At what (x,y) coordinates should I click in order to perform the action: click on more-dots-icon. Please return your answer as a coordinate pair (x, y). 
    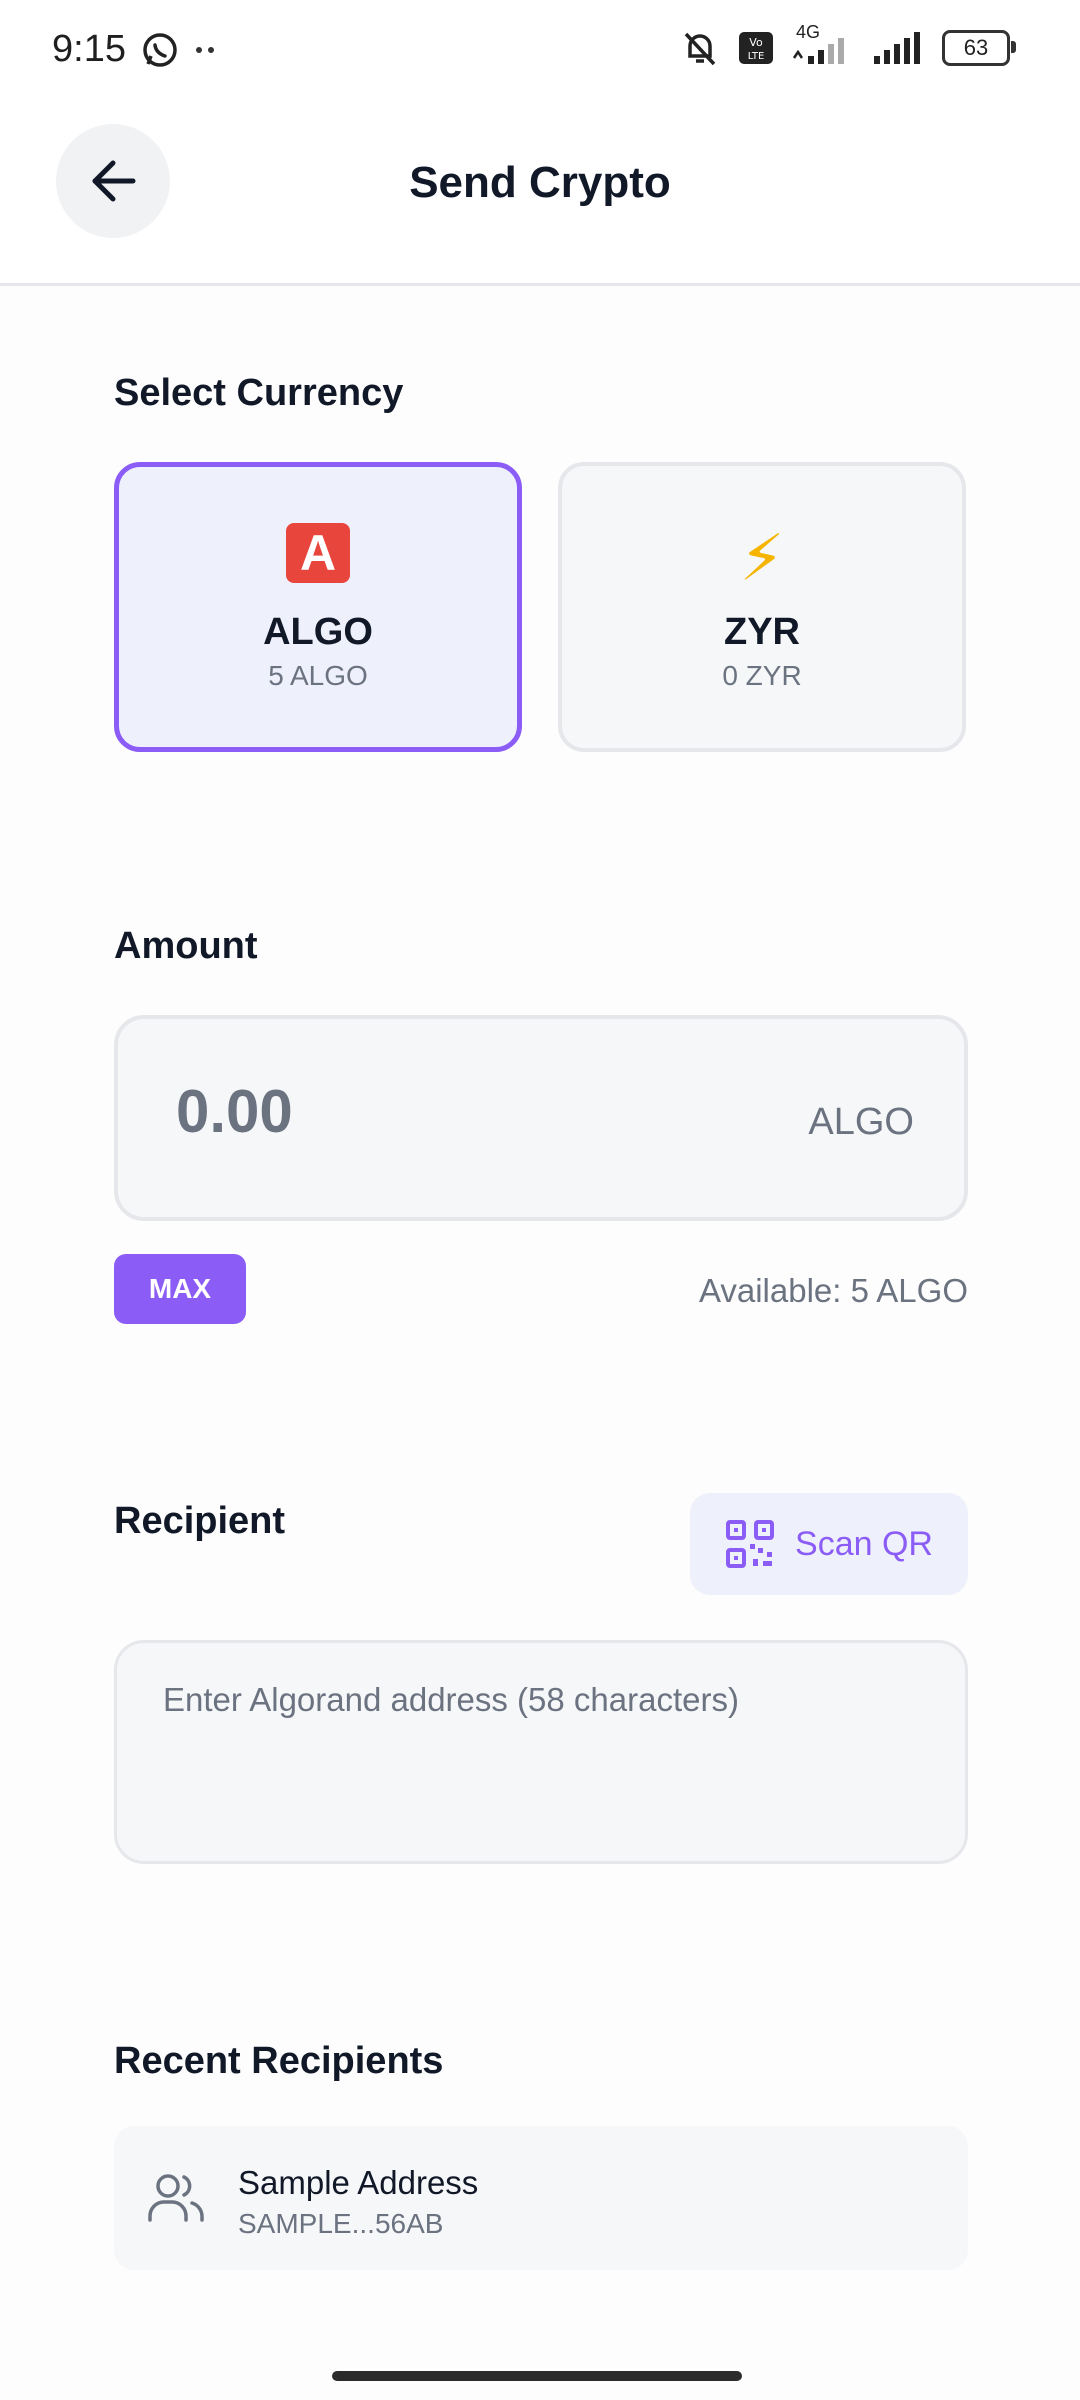
    Looking at the image, I should click on (205, 50).